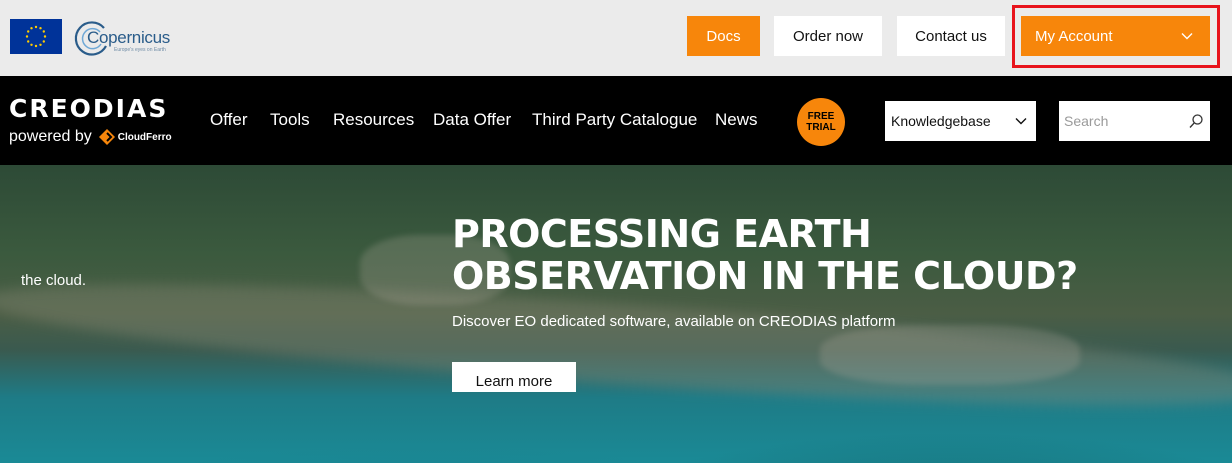 This screenshot has height=463, width=1232. I want to click on copernicus-tagline: Europe's eyes on Earth, so click(140, 50).